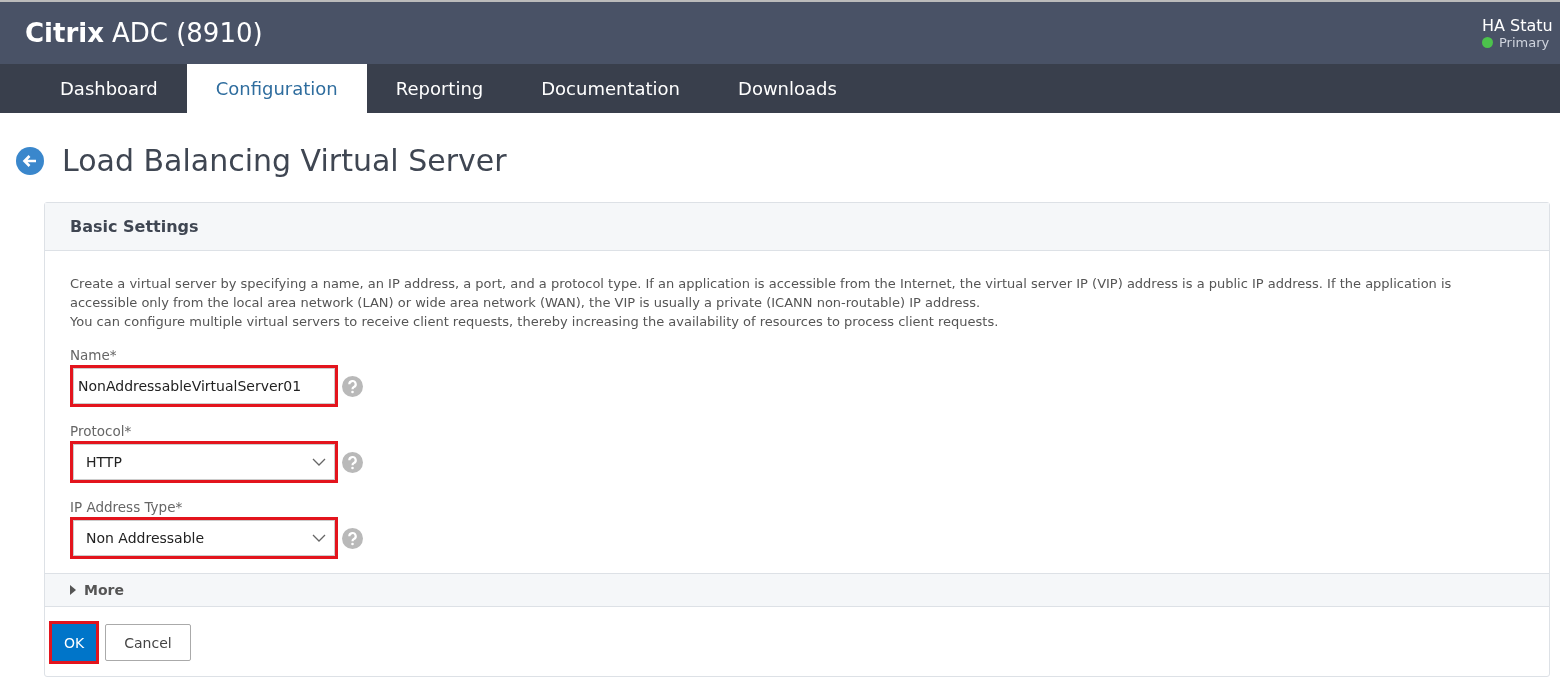  Describe the element at coordinates (64, 33) in the screenshot. I see `brand-name: Citrix` at that location.